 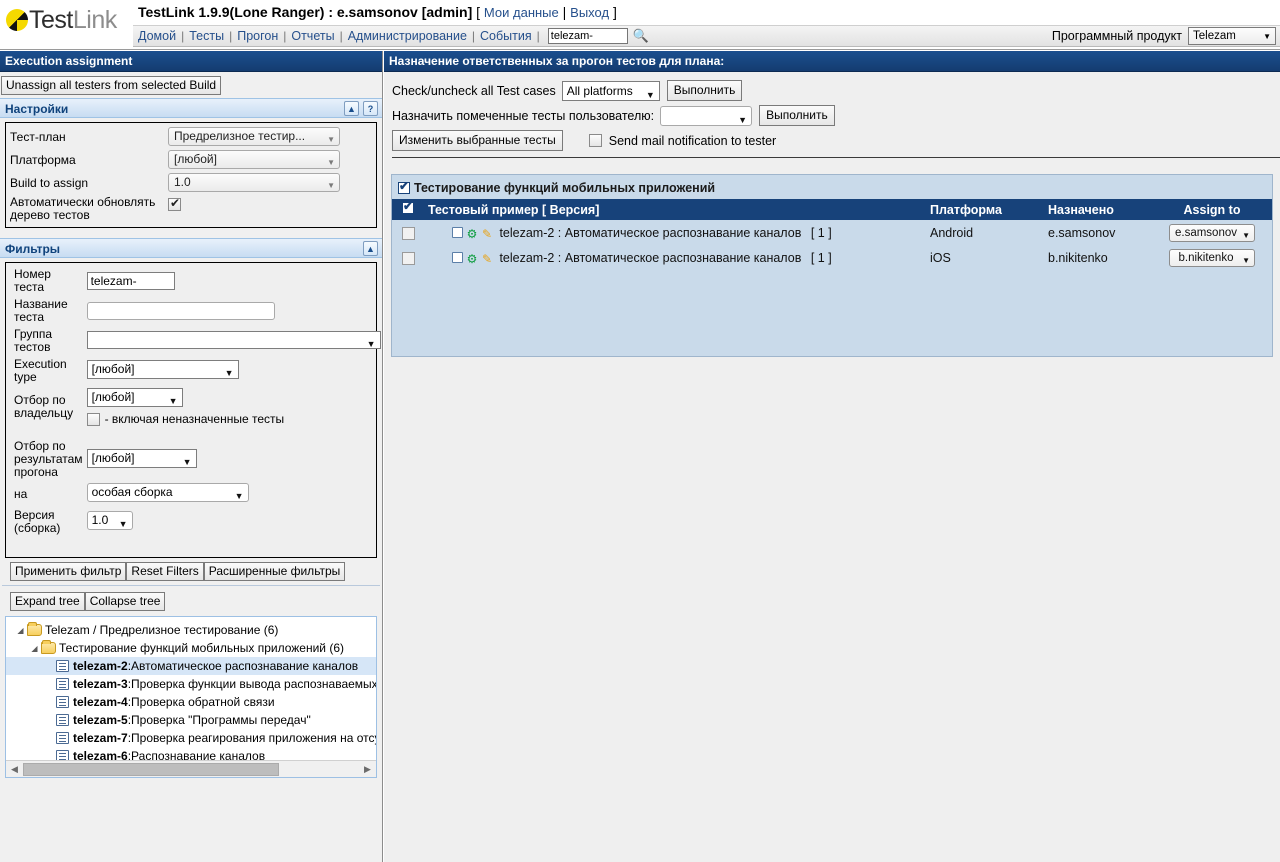 What do you see at coordinates (1232, 36) in the screenshot?
I see `product-select: Telezam ▼` at bounding box center [1232, 36].